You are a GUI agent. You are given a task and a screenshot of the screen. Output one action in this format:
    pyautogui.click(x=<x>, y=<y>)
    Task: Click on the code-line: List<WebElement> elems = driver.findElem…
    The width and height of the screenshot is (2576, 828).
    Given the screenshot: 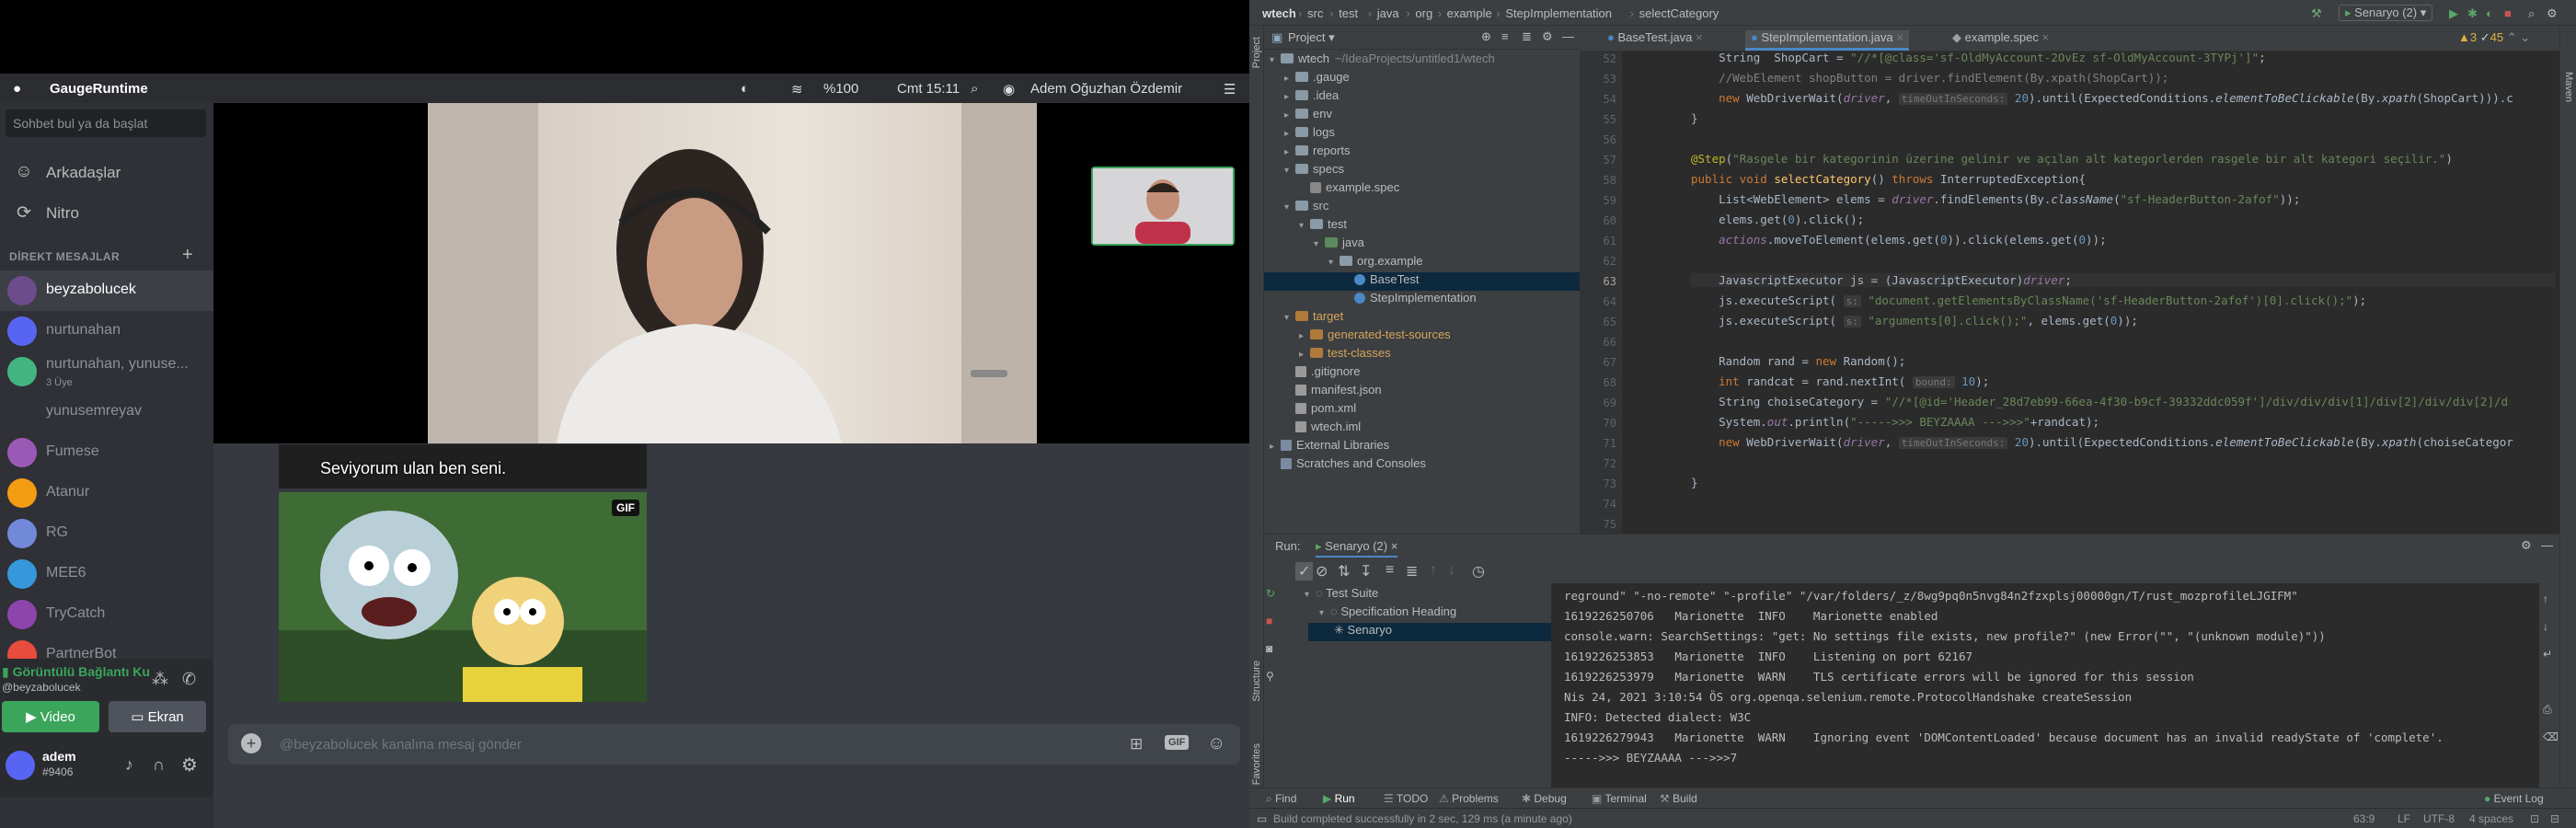 What is the action you would take?
    pyautogui.click(x=1995, y=199)
    